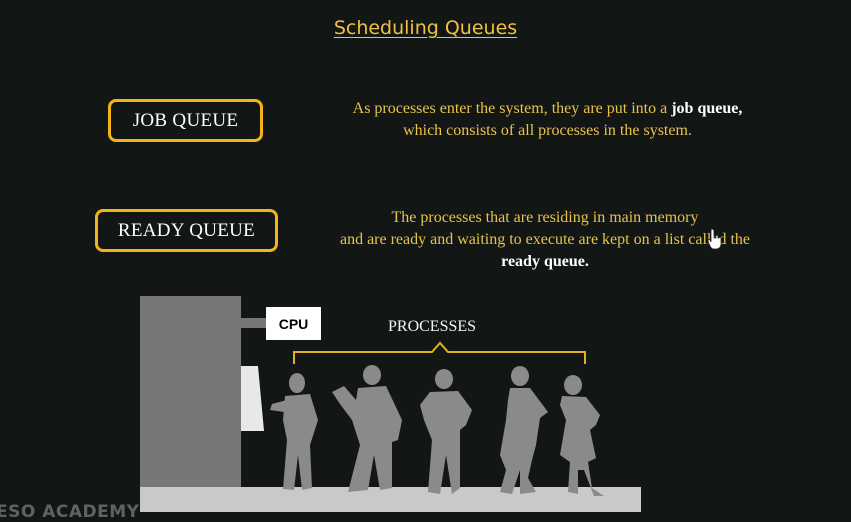 This screenshot has width=851, height=522. I want to click on ready-queue-label: READY QUEUE, so click(186, 230).